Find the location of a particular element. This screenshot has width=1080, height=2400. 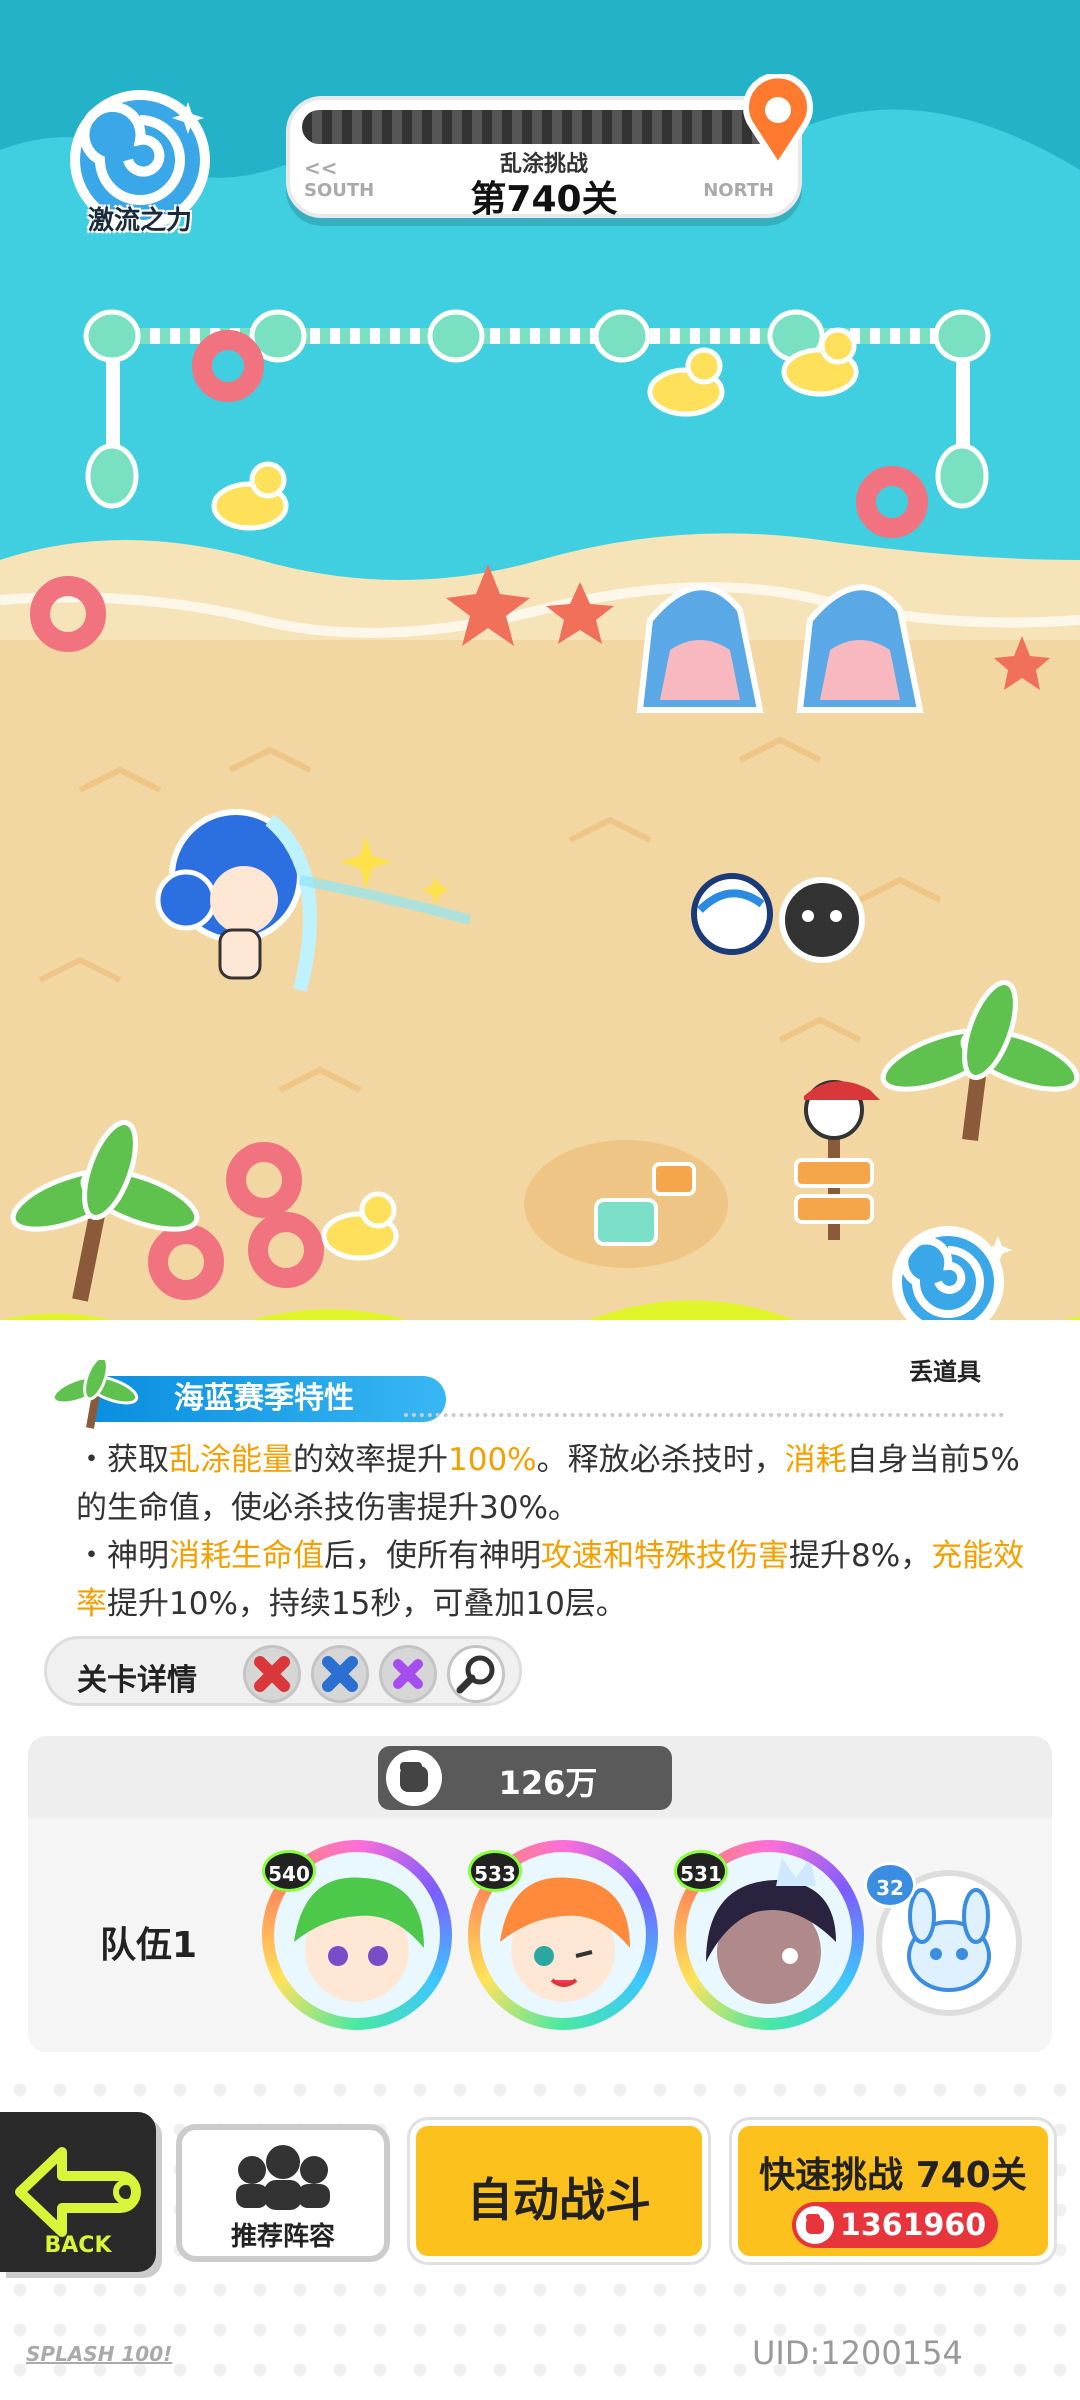

recommend-lineup-button: 推荐阵容 is located at coordinates (283, 2193).